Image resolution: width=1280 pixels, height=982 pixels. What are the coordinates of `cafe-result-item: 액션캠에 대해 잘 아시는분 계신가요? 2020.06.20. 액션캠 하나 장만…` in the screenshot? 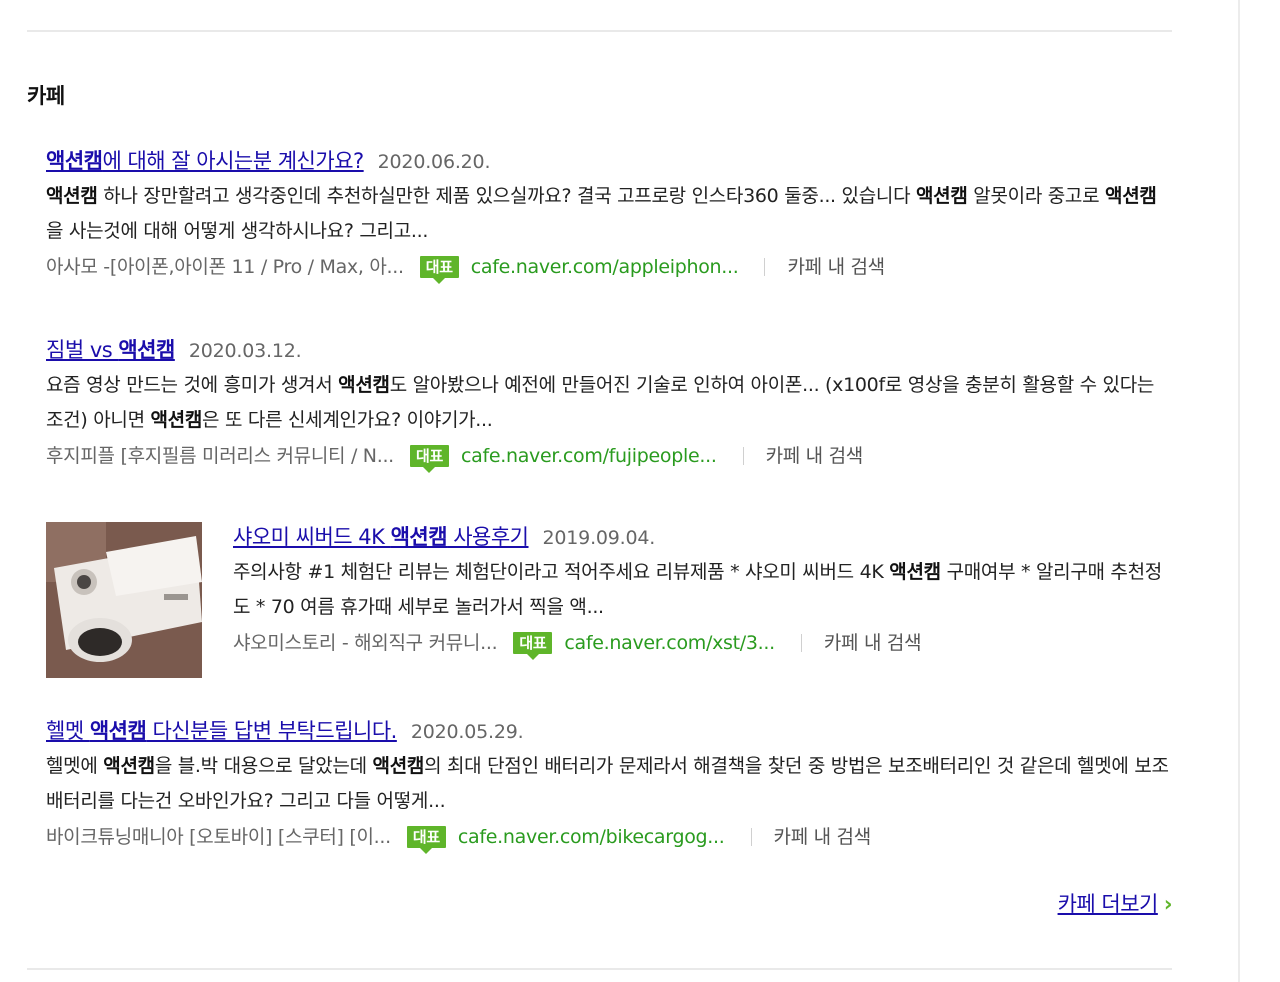 It's located at (609, 215).